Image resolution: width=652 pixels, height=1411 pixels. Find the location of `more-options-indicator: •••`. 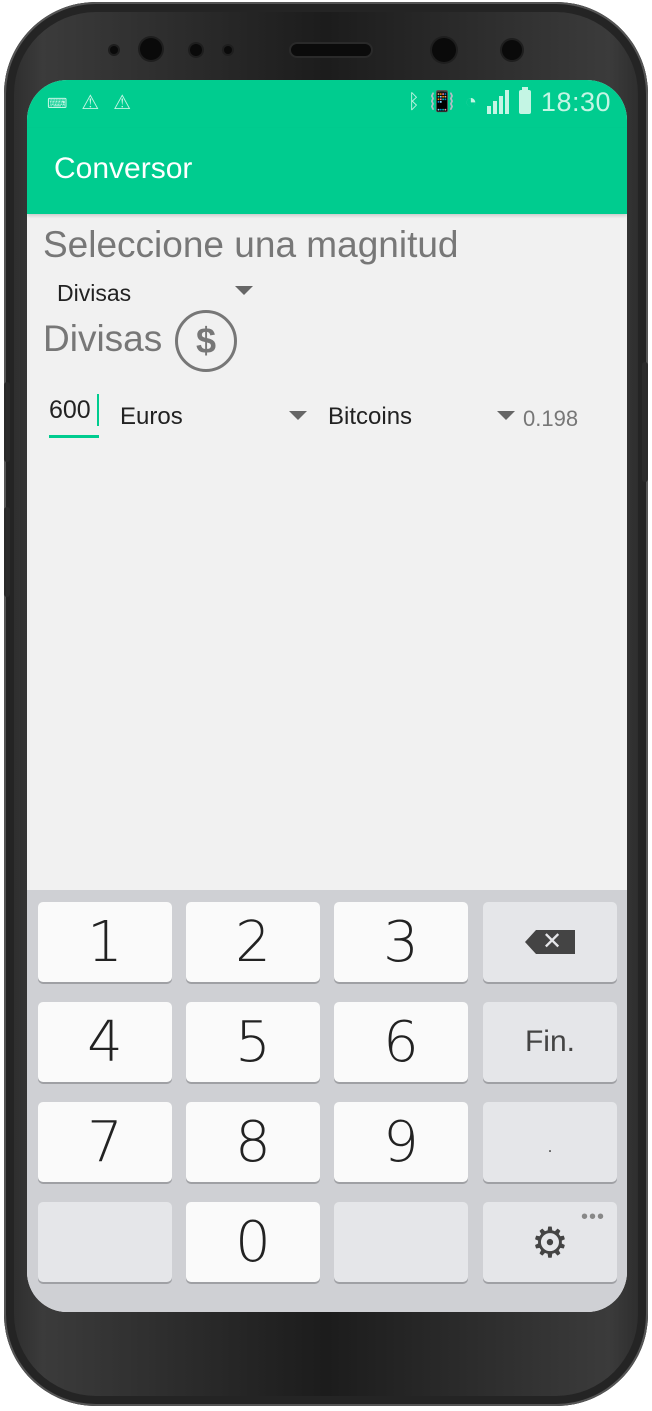

more-options-indicator: ••• is located at coordinates (592, 1216).